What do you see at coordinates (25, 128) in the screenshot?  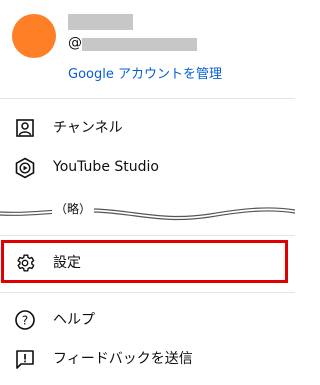 I see `person-box-icon` at bounding box center [25, 128].